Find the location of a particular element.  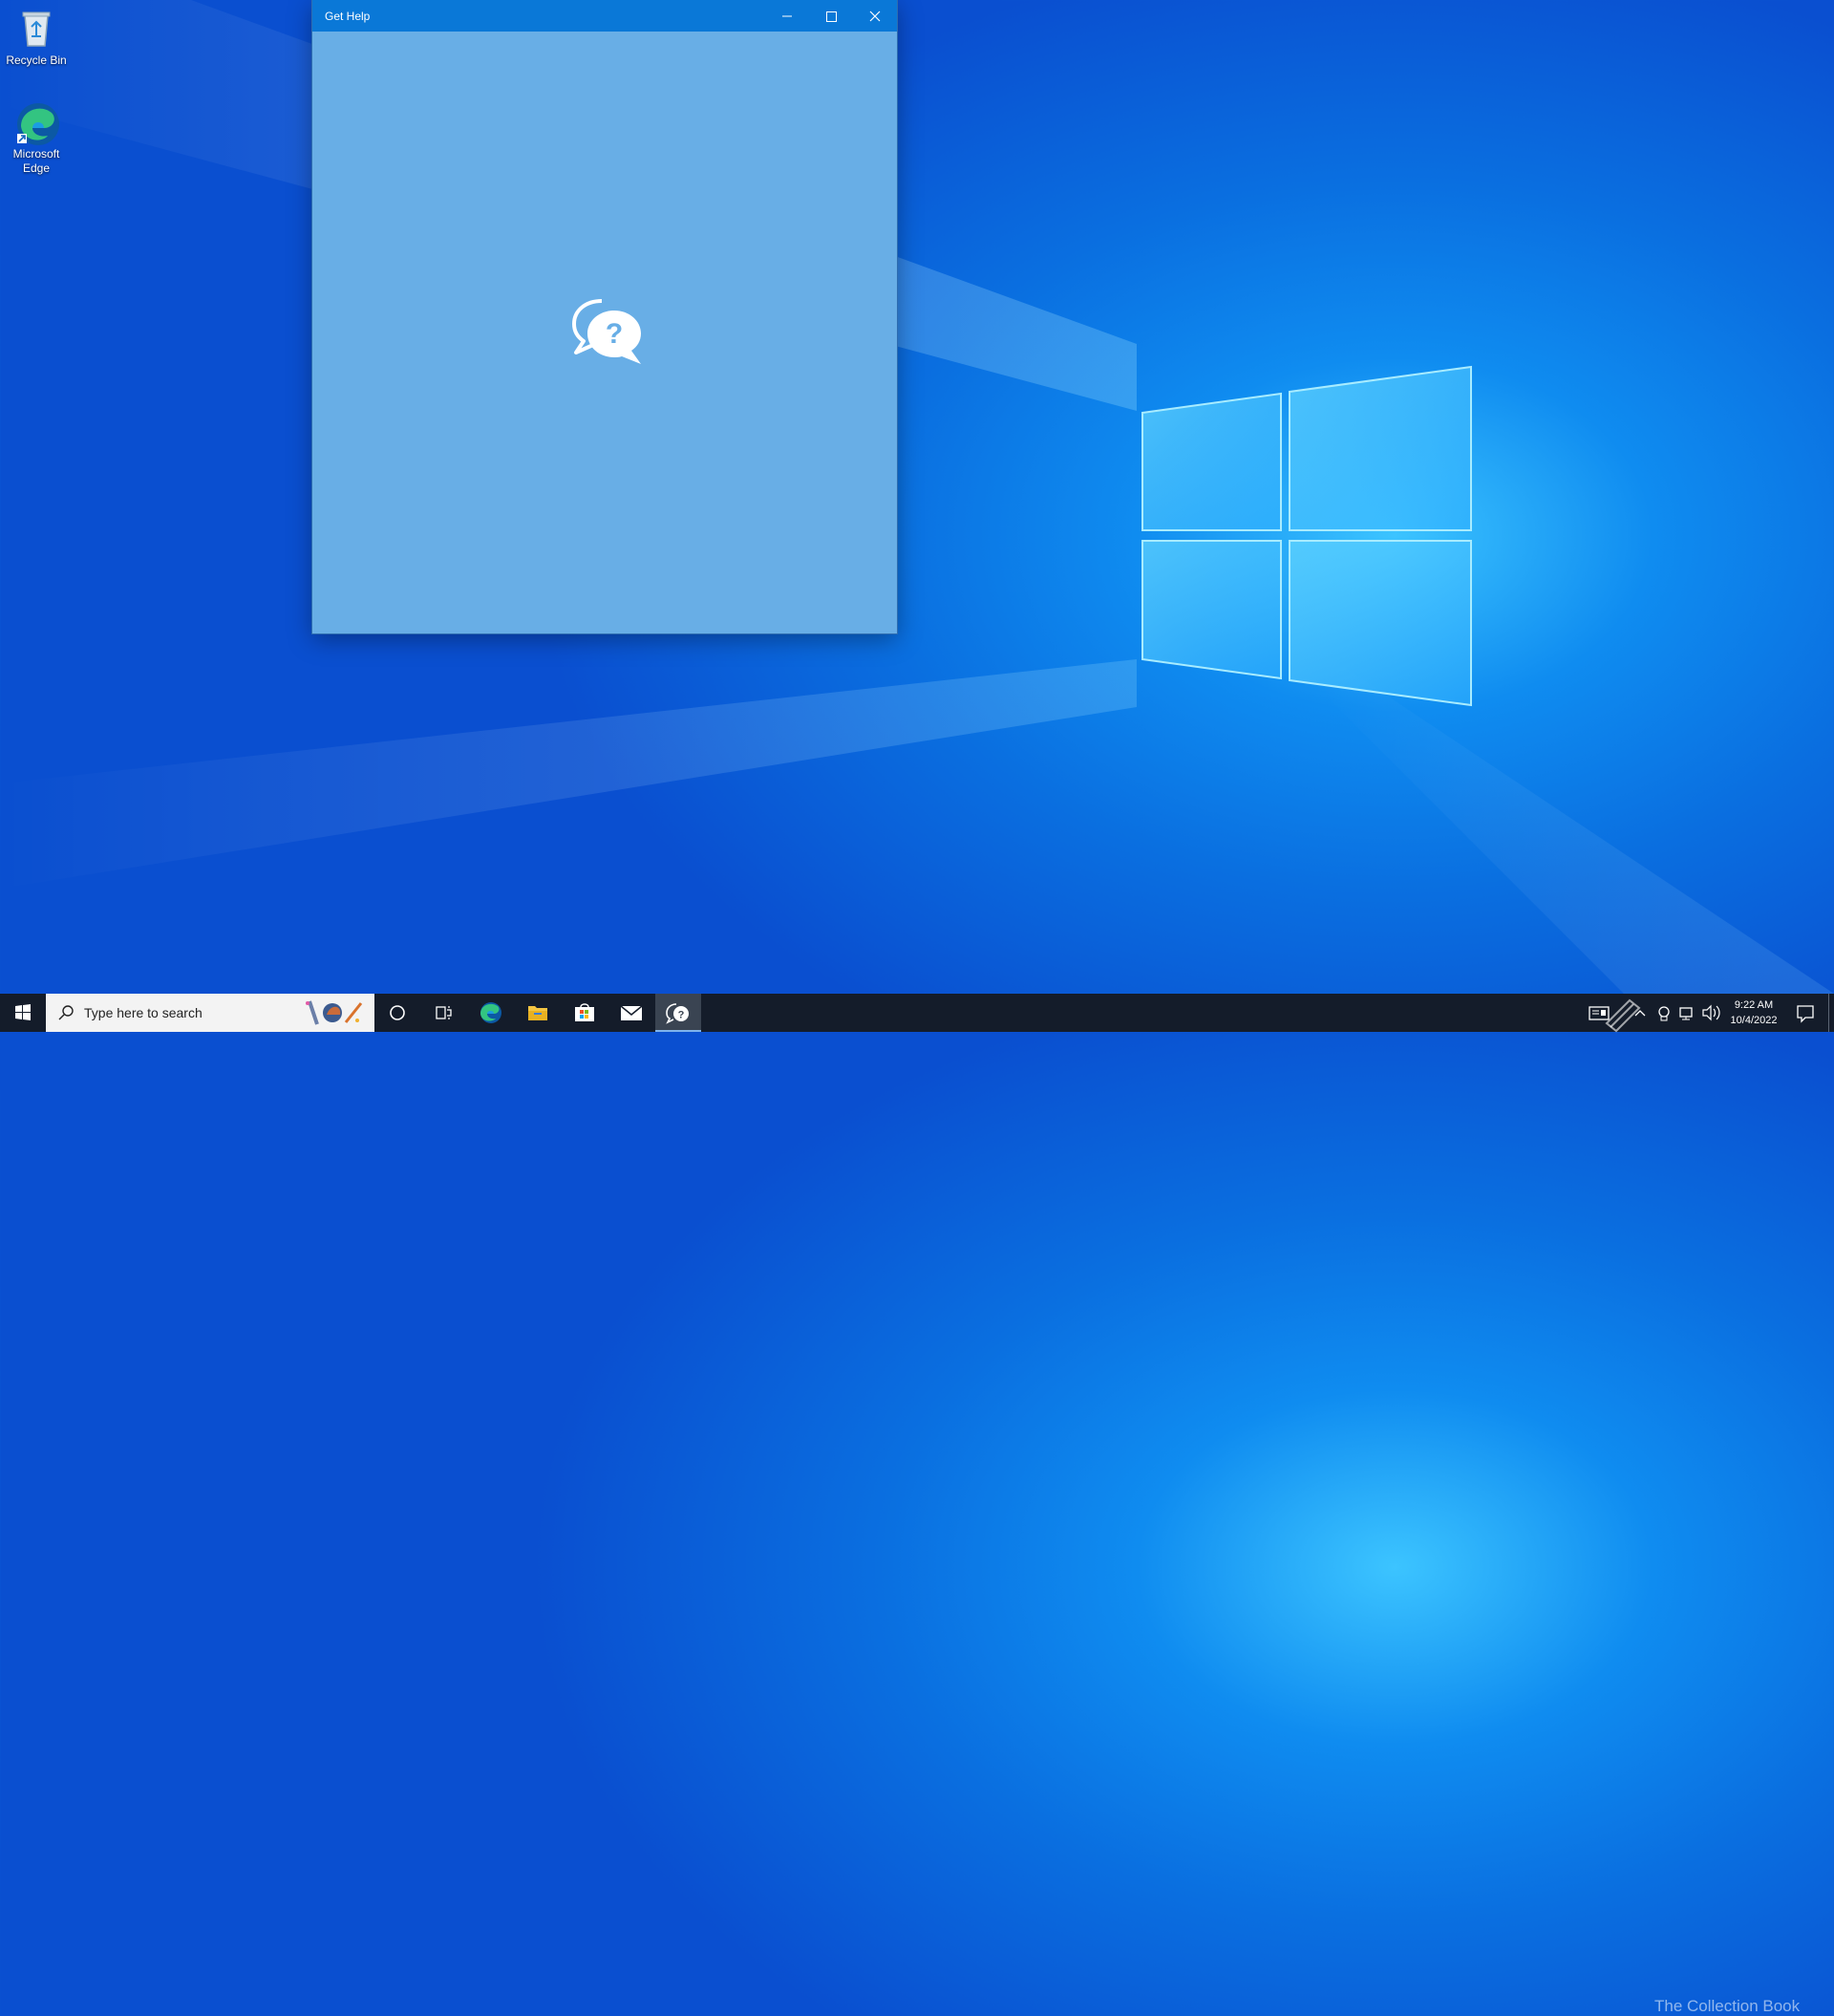

action-center-button is located at coordinates (1806, 1013).